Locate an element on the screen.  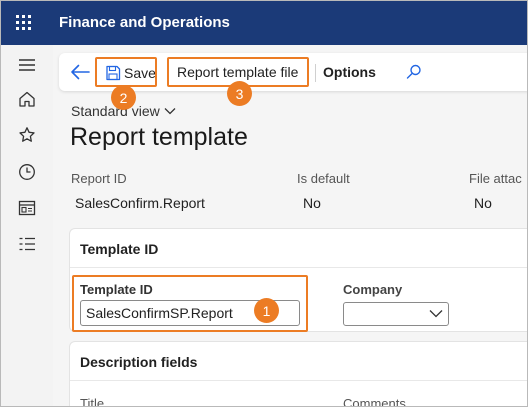
home-icon is located at coordinates (27, 99).